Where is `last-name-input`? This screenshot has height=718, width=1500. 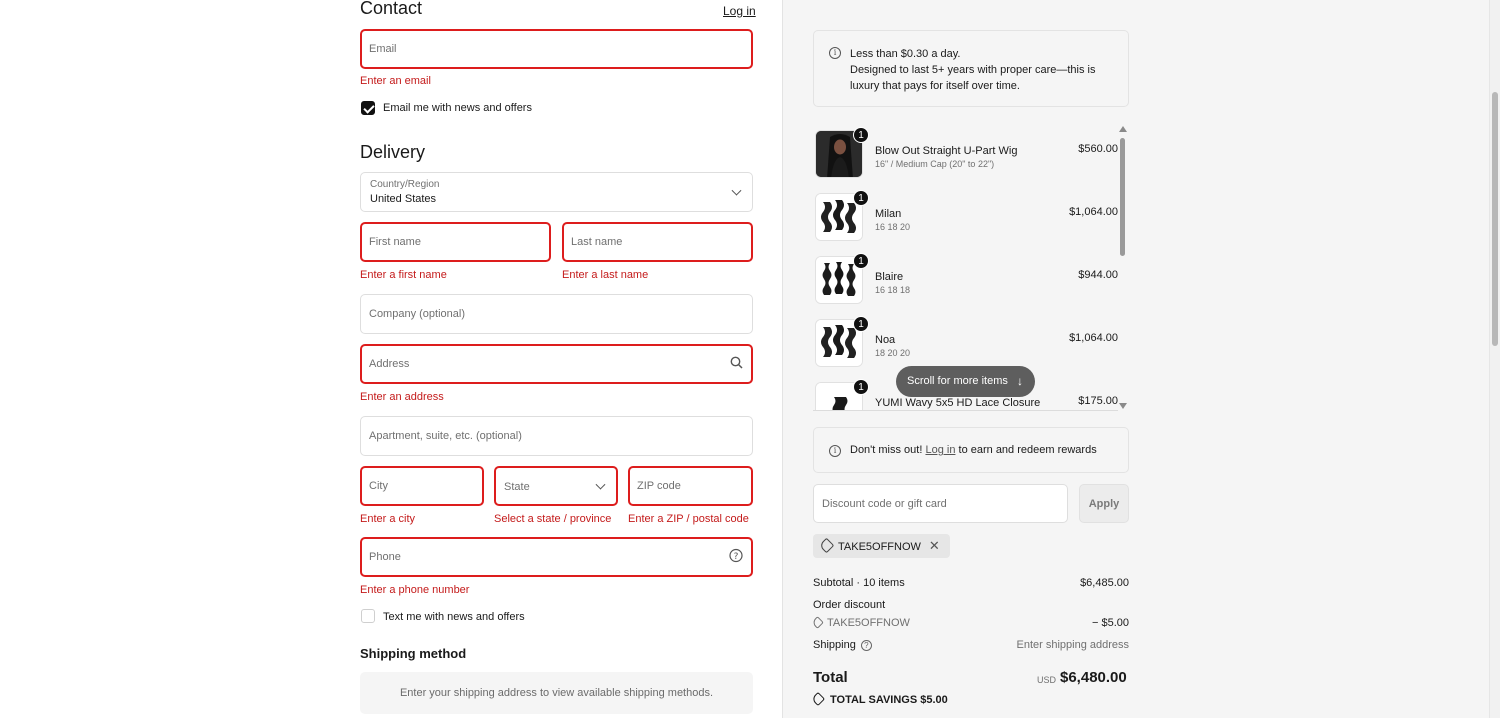
last-name-input is located at coordinates (644, 242).